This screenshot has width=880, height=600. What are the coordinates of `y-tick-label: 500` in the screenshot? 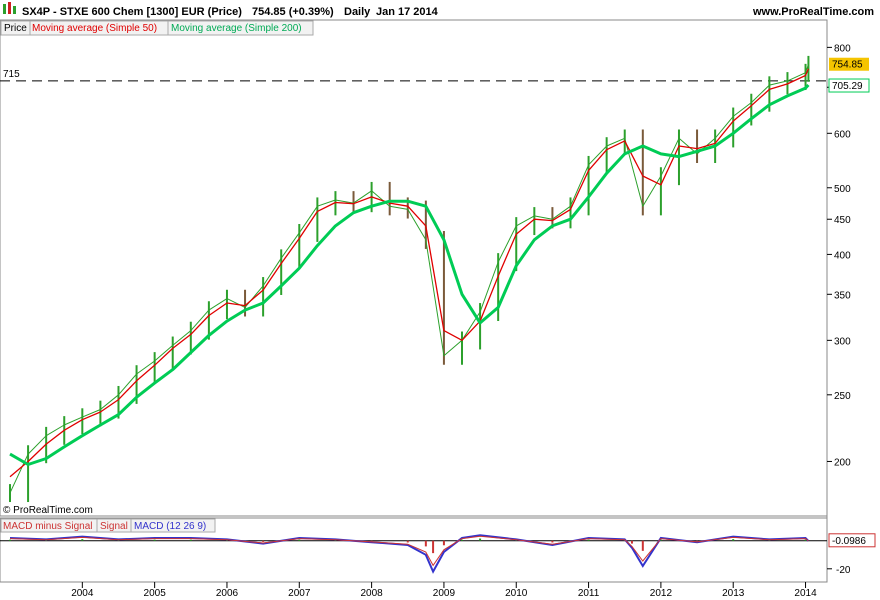 It's located at (842, 189).